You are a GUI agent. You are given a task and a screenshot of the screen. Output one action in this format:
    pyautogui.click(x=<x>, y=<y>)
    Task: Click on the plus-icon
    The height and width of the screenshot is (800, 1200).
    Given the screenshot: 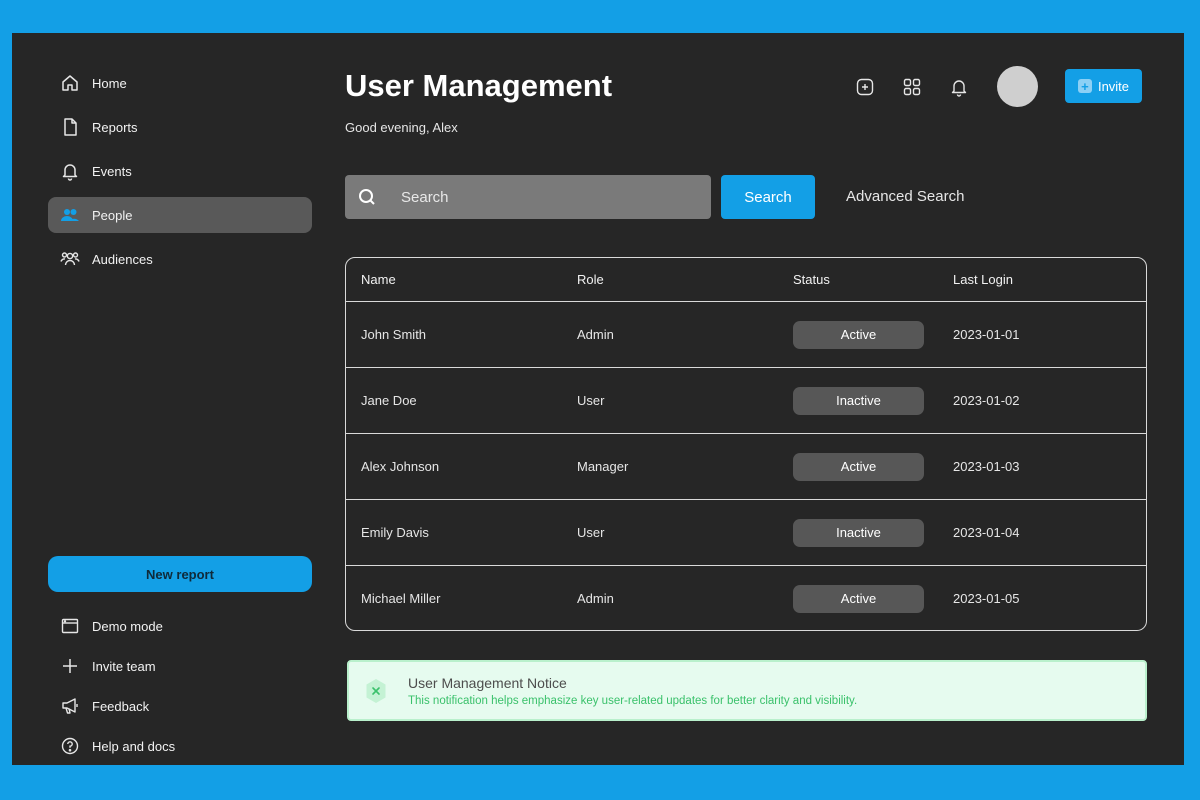 What is the action you would take?
    pyautogui.click(x=70, y=666)
    